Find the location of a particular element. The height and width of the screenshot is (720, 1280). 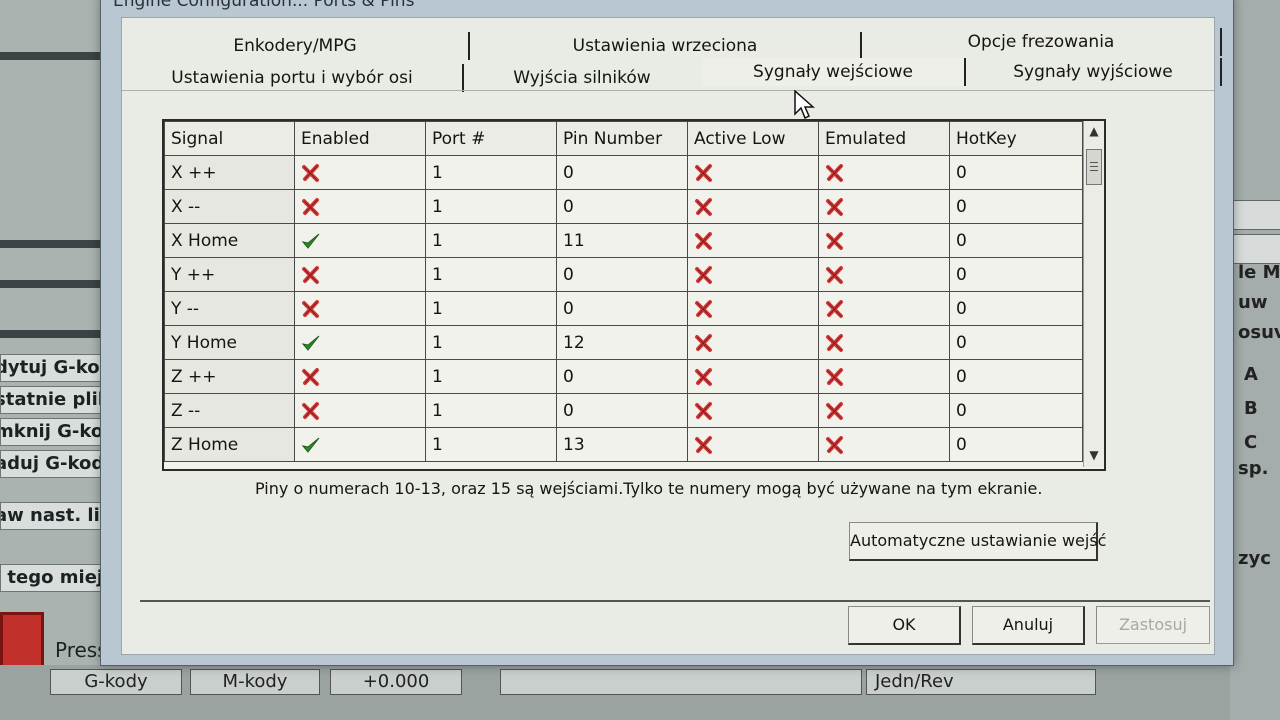

table-row: Y Home 1 12 0 is located at coordinates (623, 342).